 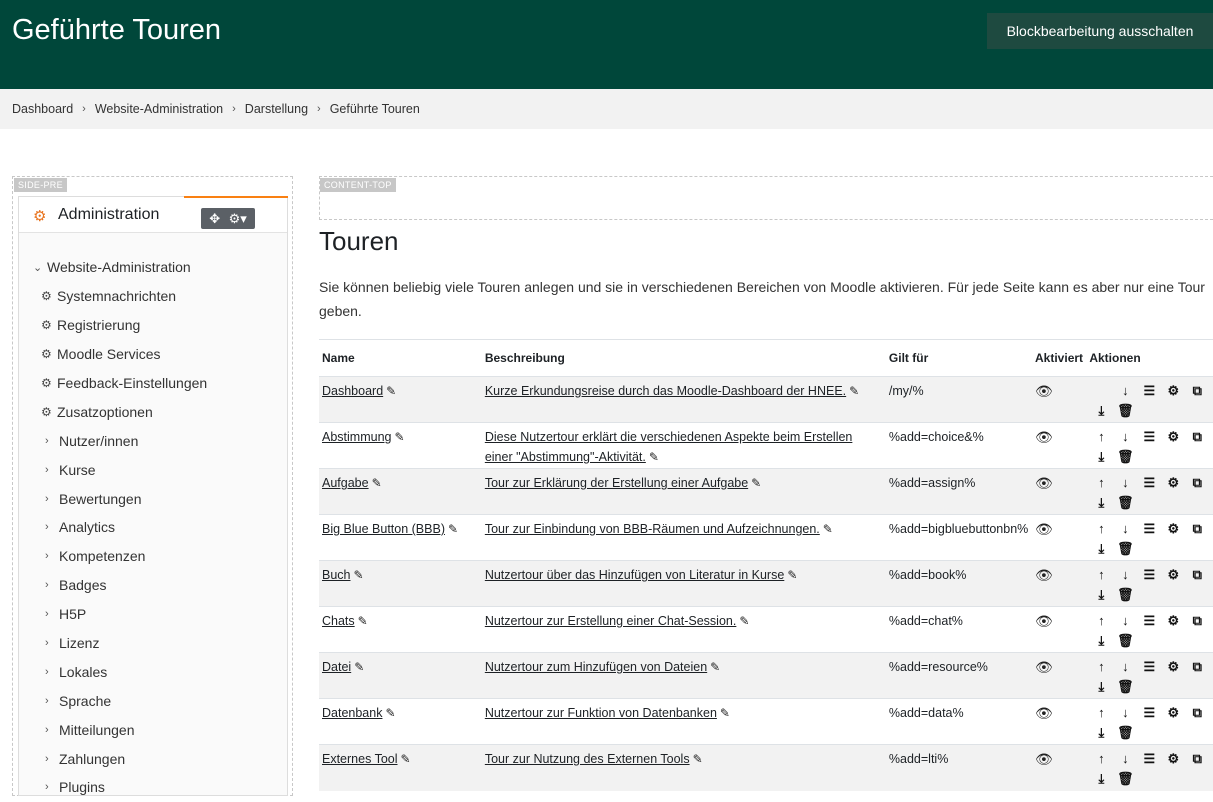 I want to click on tree-item: › Mitteilungen, so click(x=153, y=729).